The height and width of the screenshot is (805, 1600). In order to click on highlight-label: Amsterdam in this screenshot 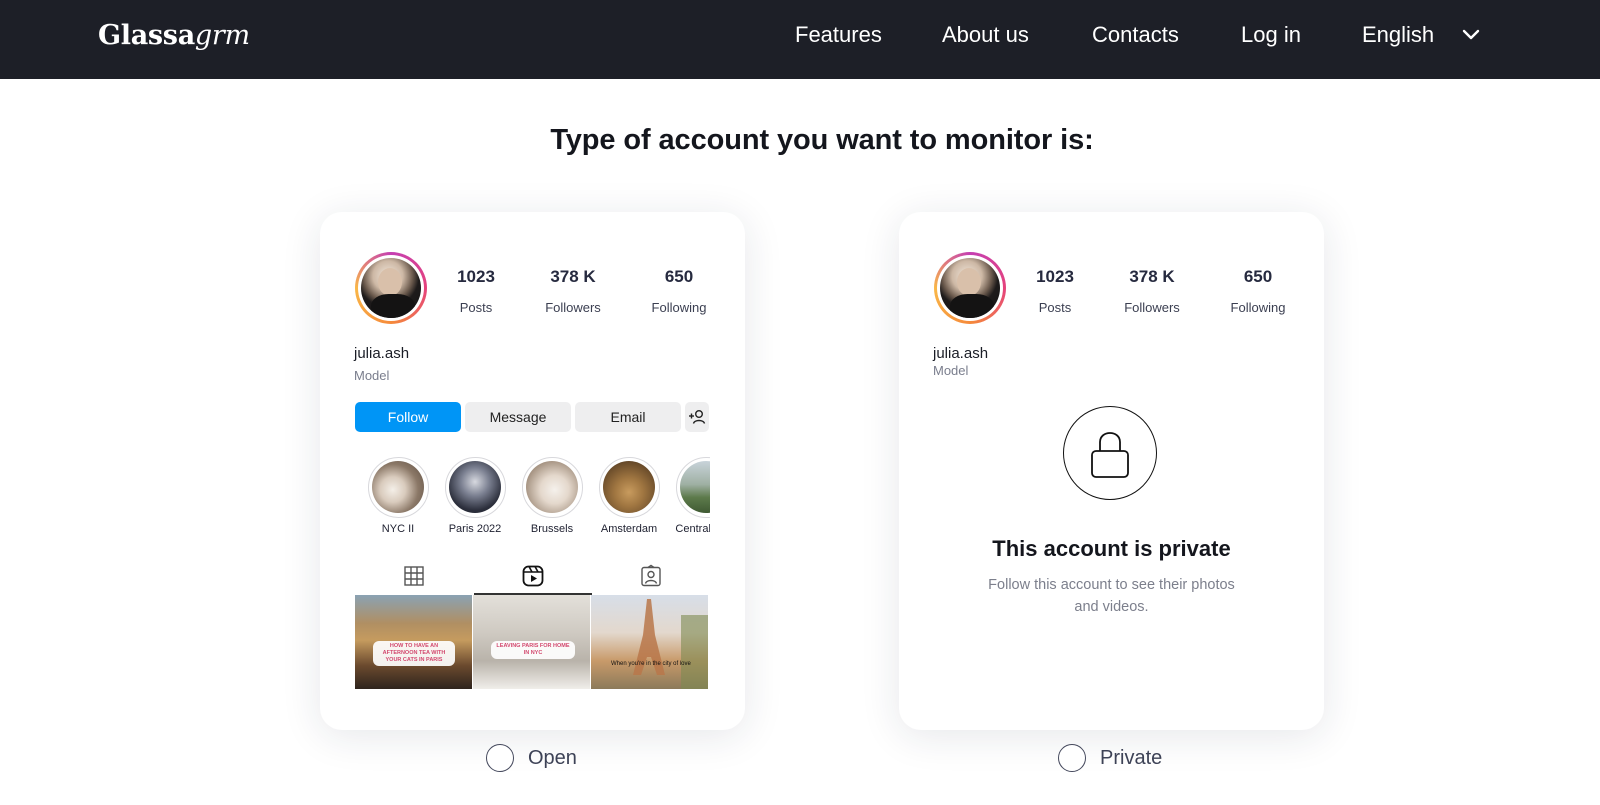, I will do `click(629, 529)`.